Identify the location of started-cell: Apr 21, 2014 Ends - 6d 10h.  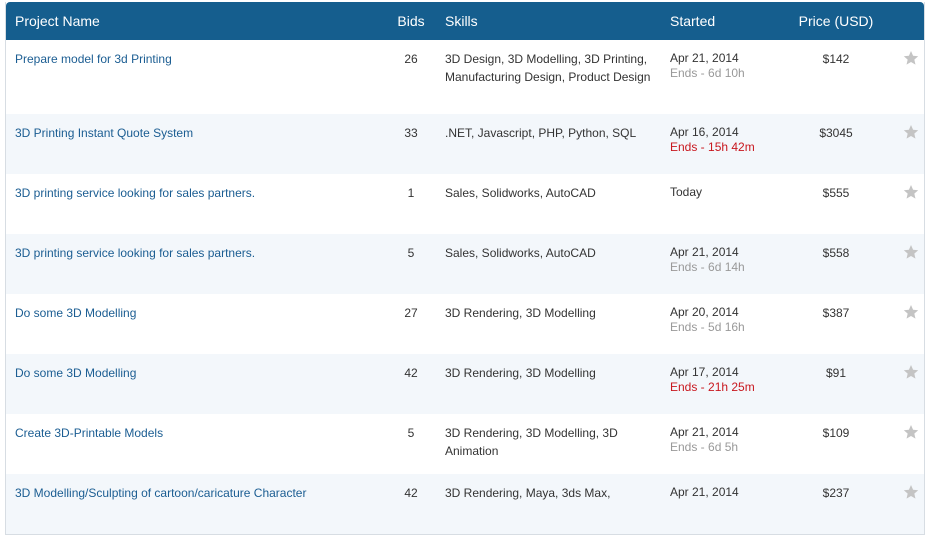
(707, 66).